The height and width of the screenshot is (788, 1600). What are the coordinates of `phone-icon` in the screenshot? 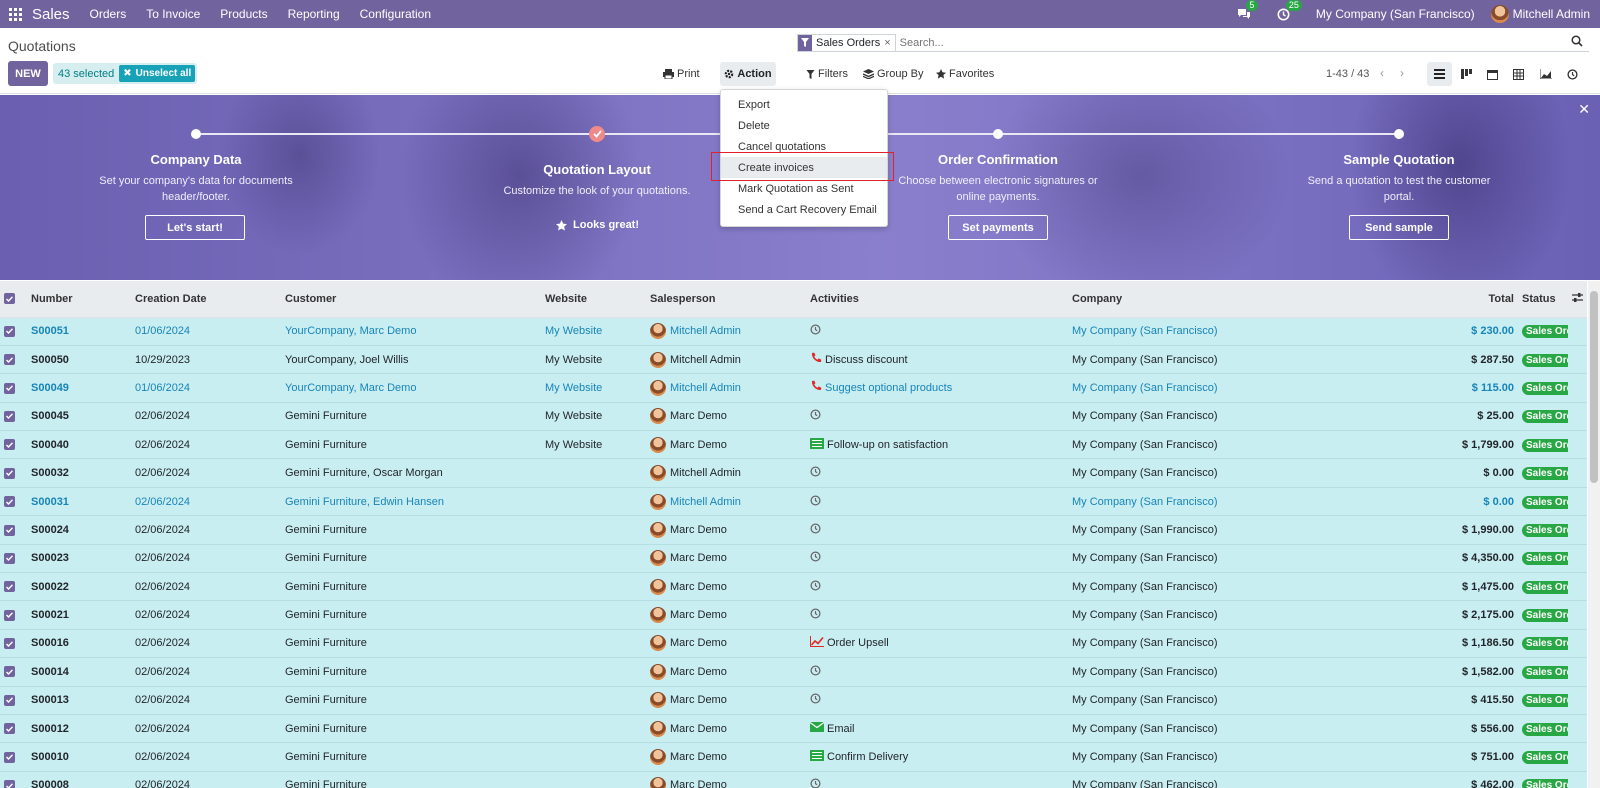 It's located at (817, 387).